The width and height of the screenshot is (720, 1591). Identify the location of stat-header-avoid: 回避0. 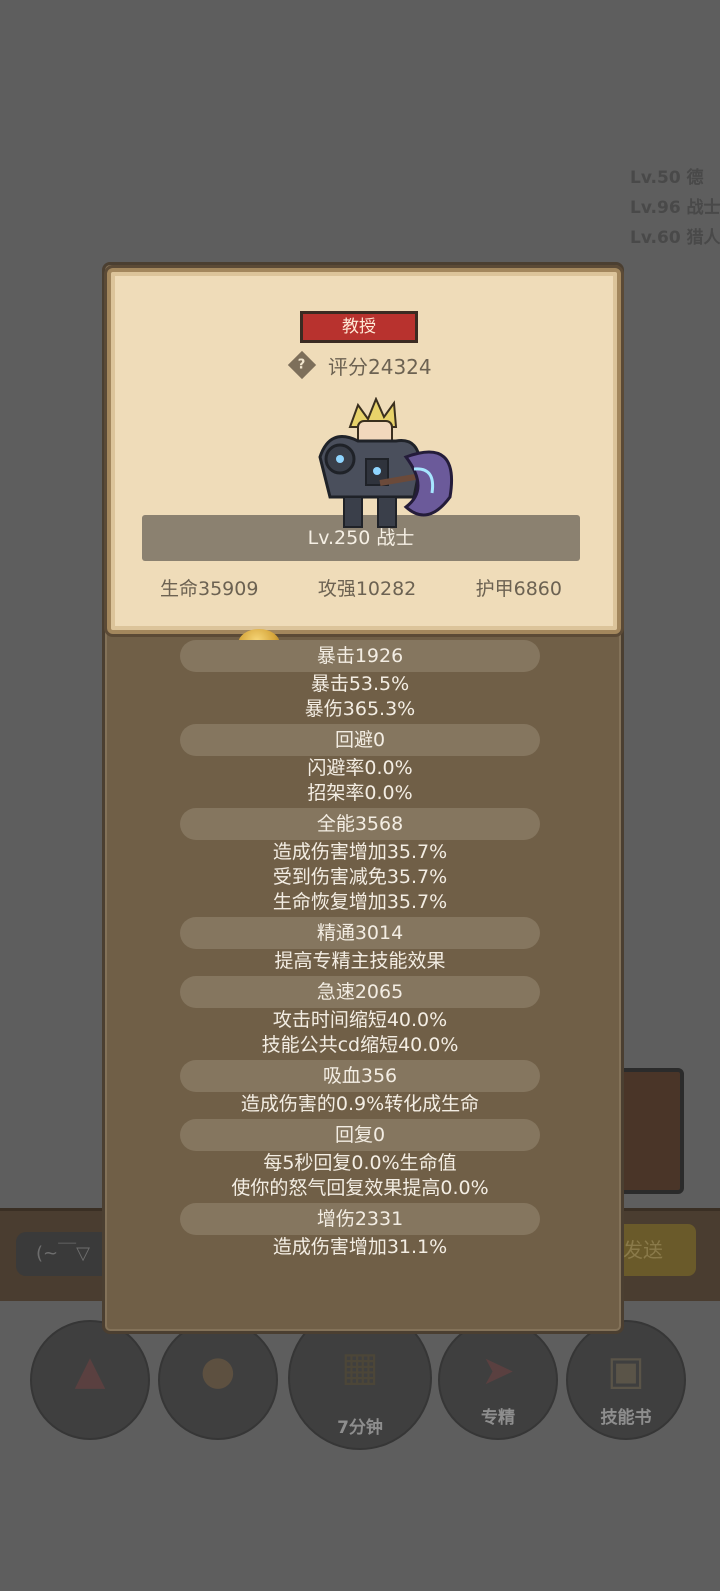
(360, 740).